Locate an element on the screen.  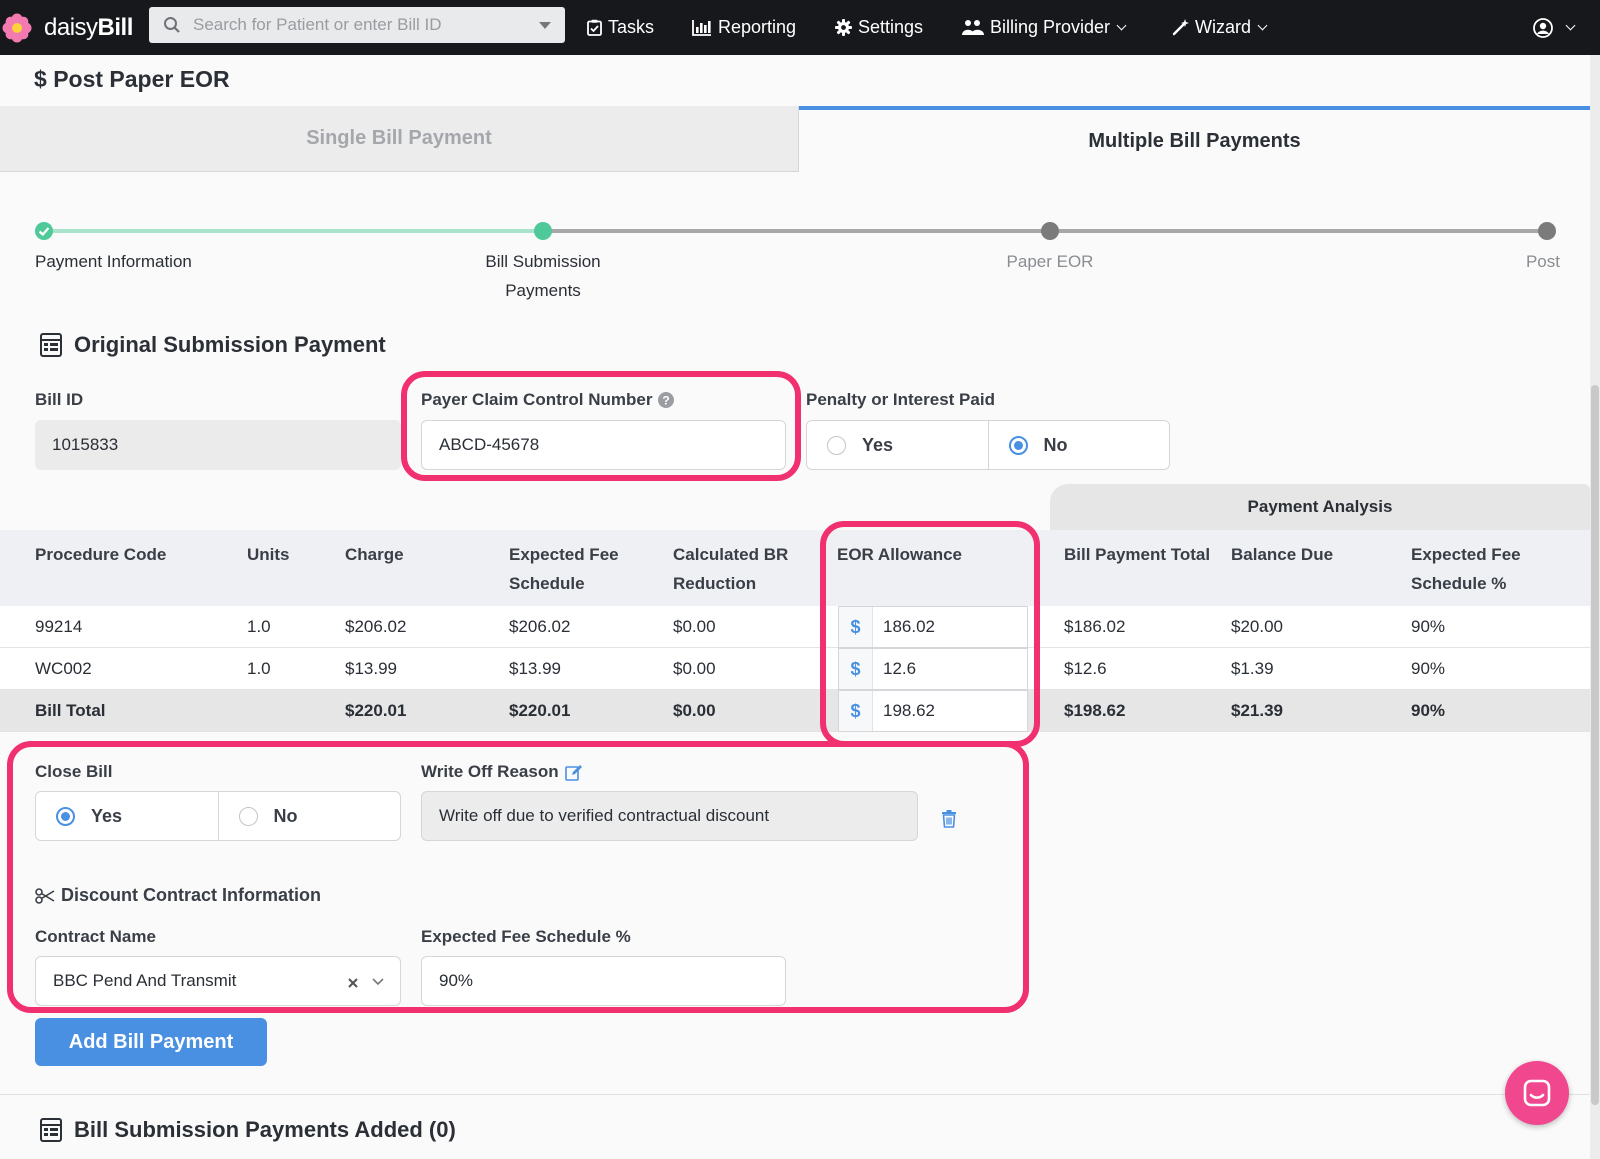
nav-billing-provider: Billing Provider is located at coordinates (1044, 27).